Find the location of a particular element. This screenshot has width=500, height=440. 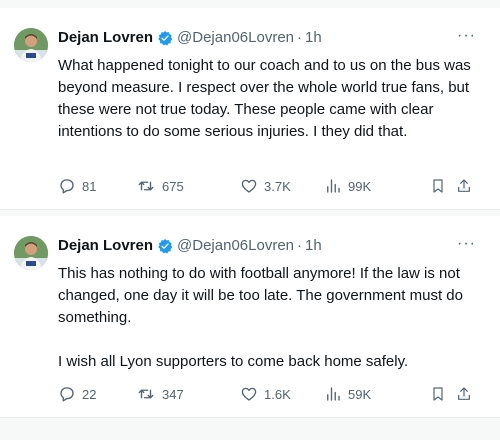

like-button: 1.6K is located at coordinates (265, 394).